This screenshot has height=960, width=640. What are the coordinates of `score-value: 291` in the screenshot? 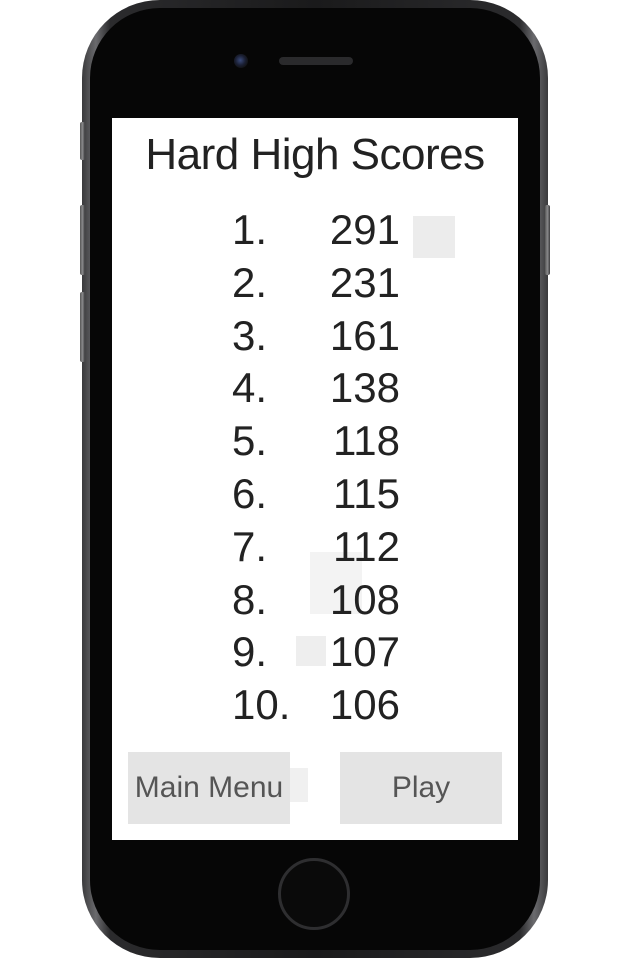 It's located at (364, 229).